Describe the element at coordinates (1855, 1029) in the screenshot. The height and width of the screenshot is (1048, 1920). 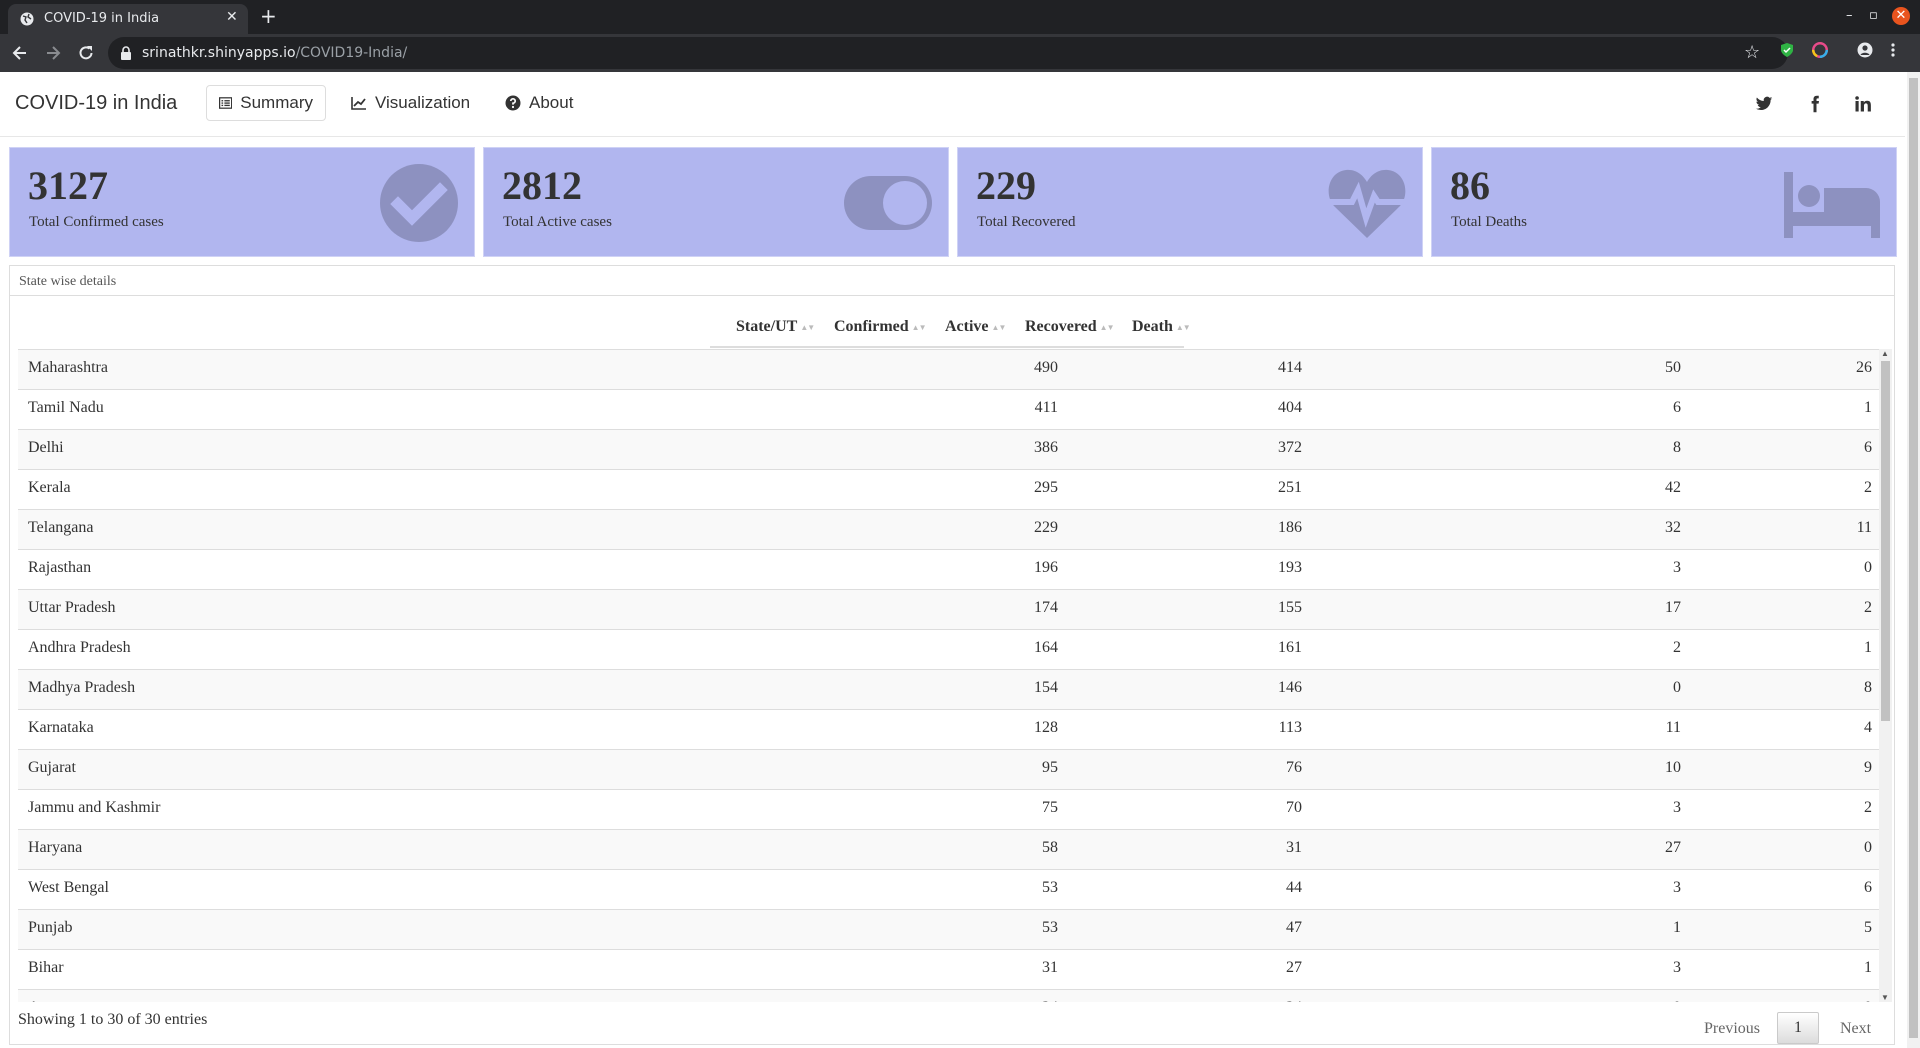
I see `next-button: Next` at that location.